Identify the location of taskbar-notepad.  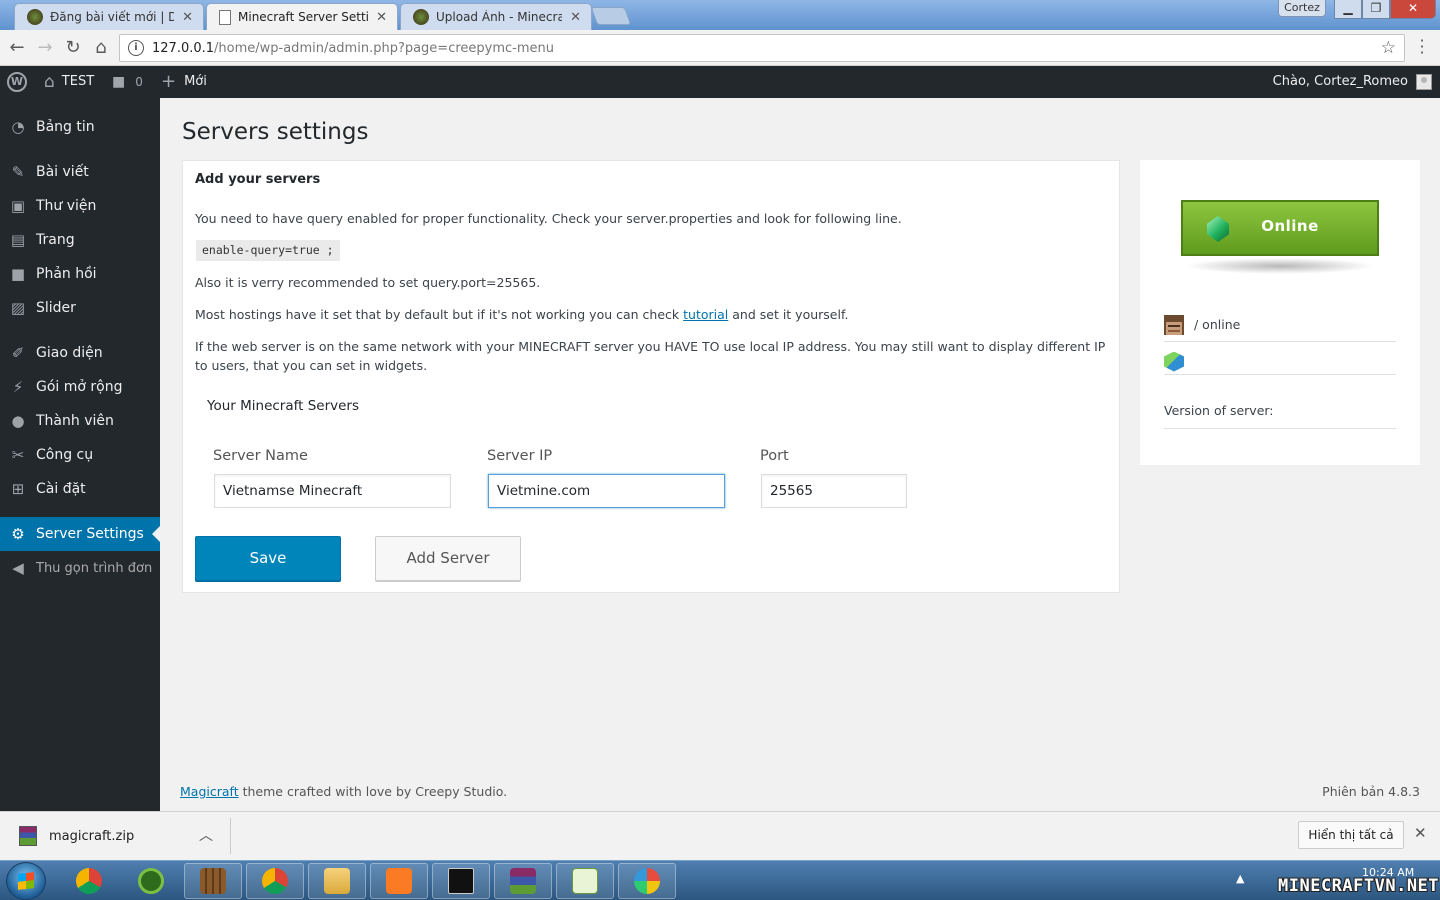
(585, 881).